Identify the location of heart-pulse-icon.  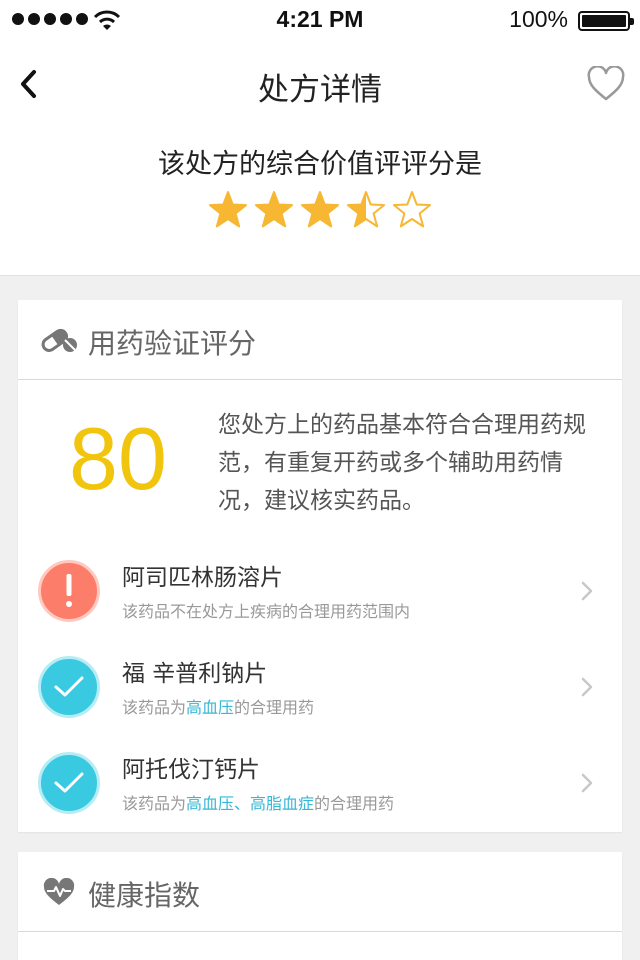
(59, 891).